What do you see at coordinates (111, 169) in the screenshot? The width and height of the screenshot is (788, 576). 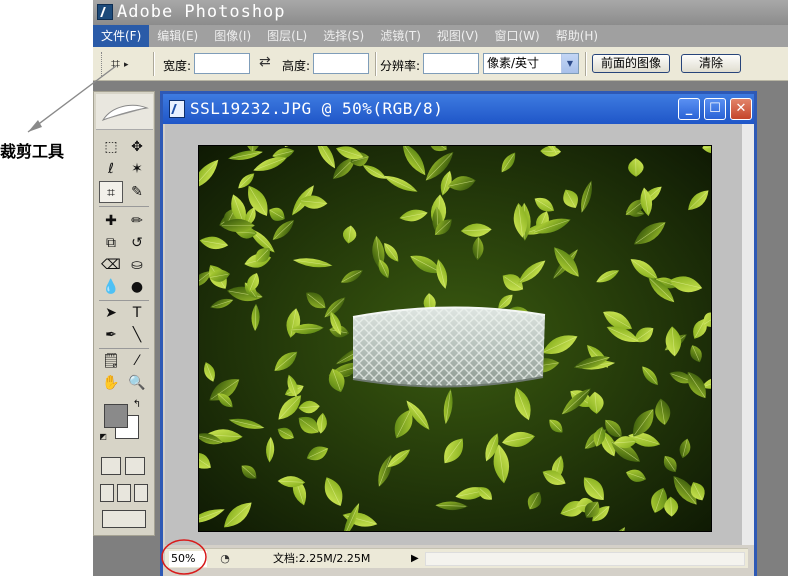 I see `lasso-tool-icon: ℓ` at bounding box center [111, 169].